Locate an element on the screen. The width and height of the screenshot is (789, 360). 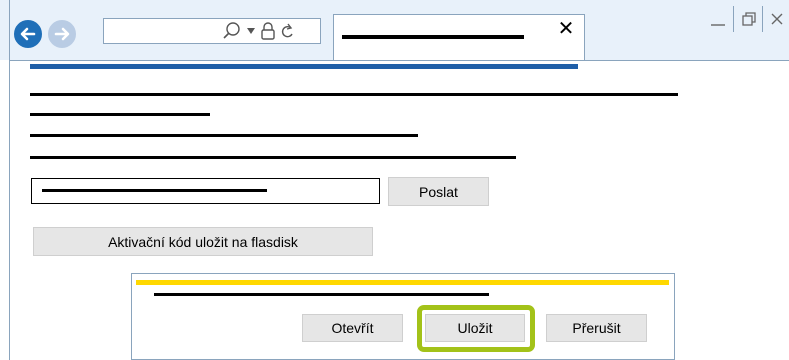
window-close-button is located at coordinates (776, 19).